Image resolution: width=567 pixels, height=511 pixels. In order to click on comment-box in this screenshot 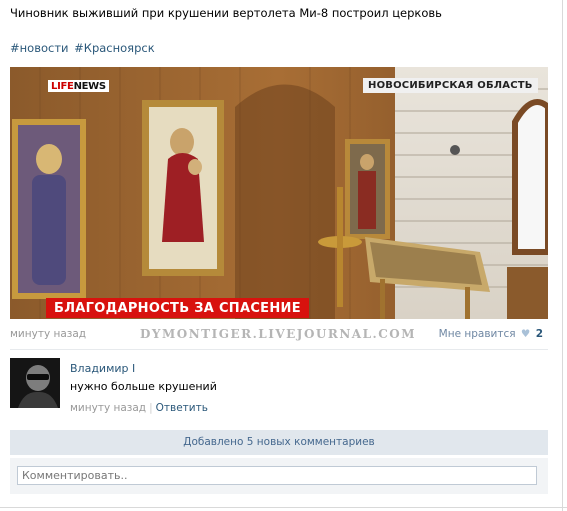, I will do `click(279, 476)`.